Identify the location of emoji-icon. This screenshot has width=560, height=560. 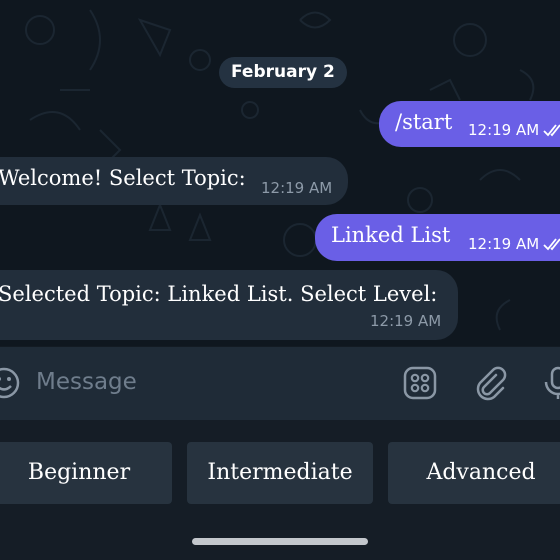
(11, 383).